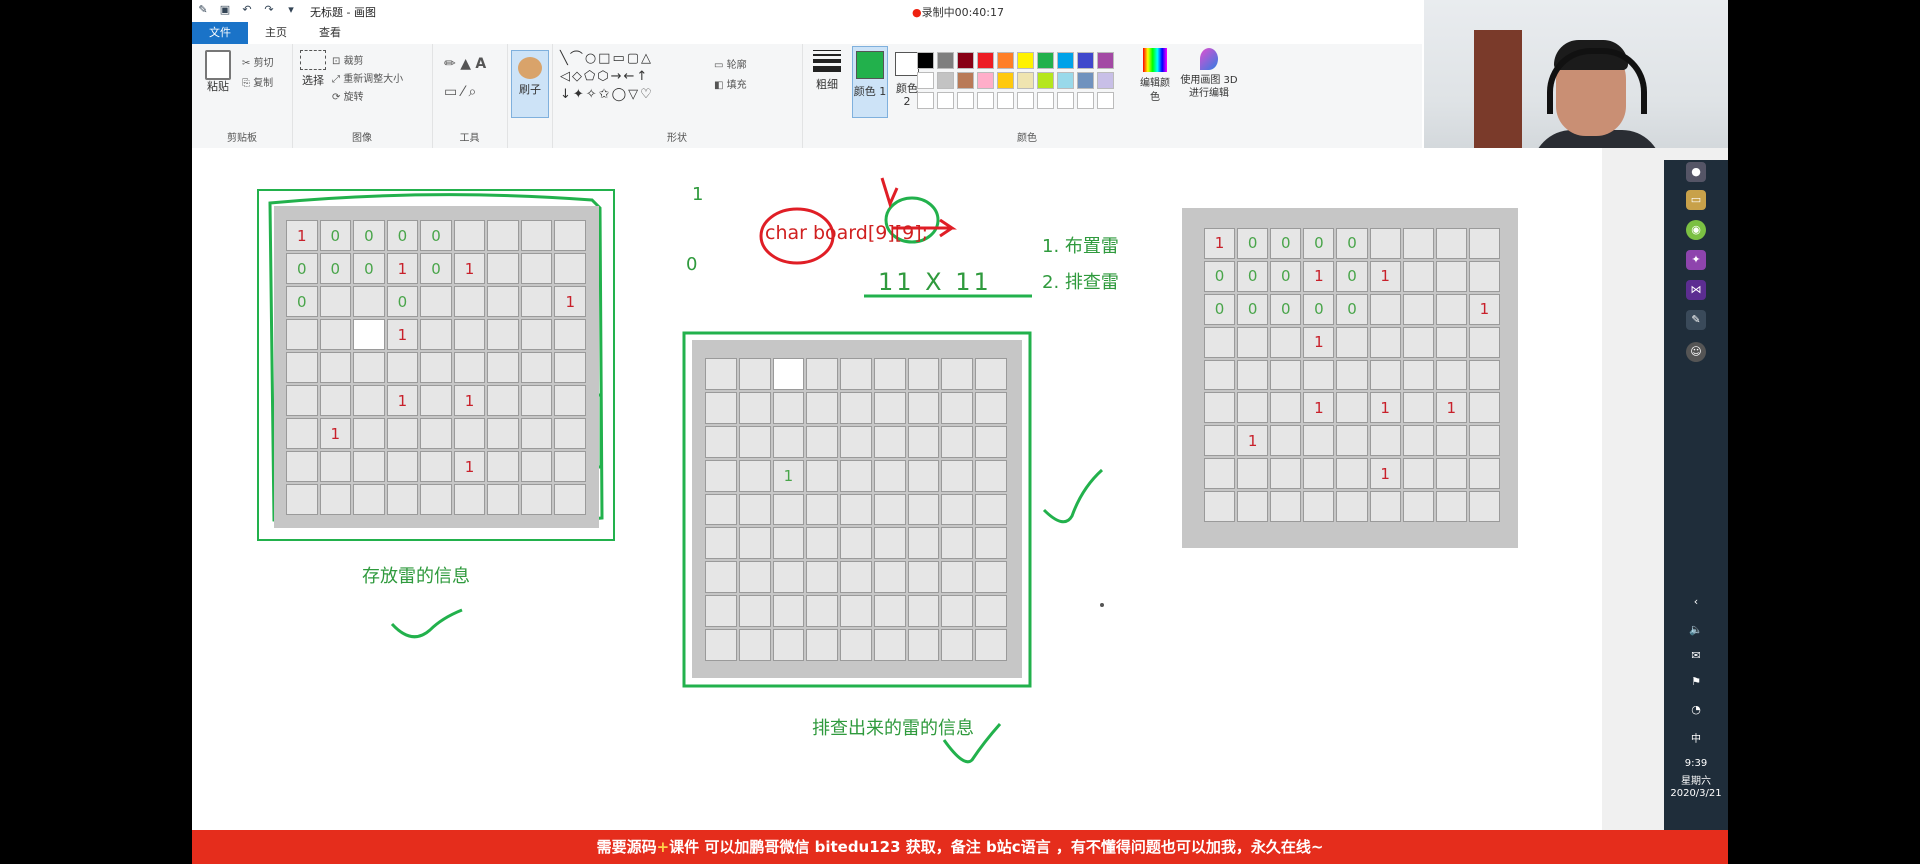 The width and height of the screenshot is (1920, 864). Describe the element at coordinates (269, 10) in the screenshot. I see `redo-icon: ↷` at that location.